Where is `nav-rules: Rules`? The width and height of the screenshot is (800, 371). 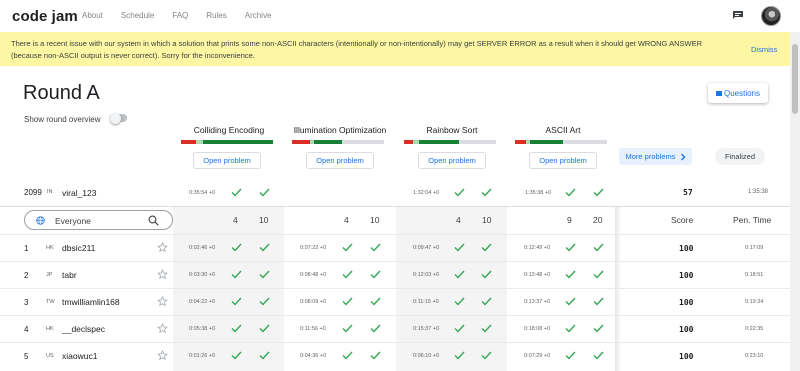
nav-rules: Rules is located at coordinates (216, 15).